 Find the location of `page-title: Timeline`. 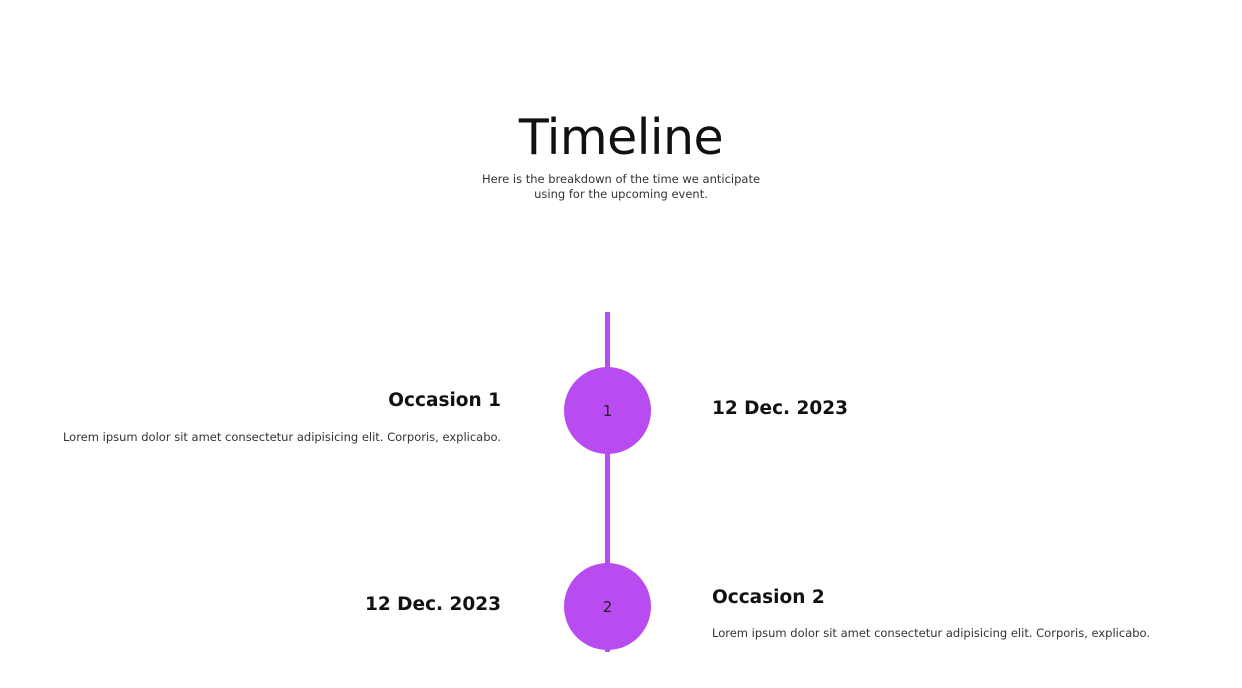

page-title: Timeline is located at coordinates (621, 137).